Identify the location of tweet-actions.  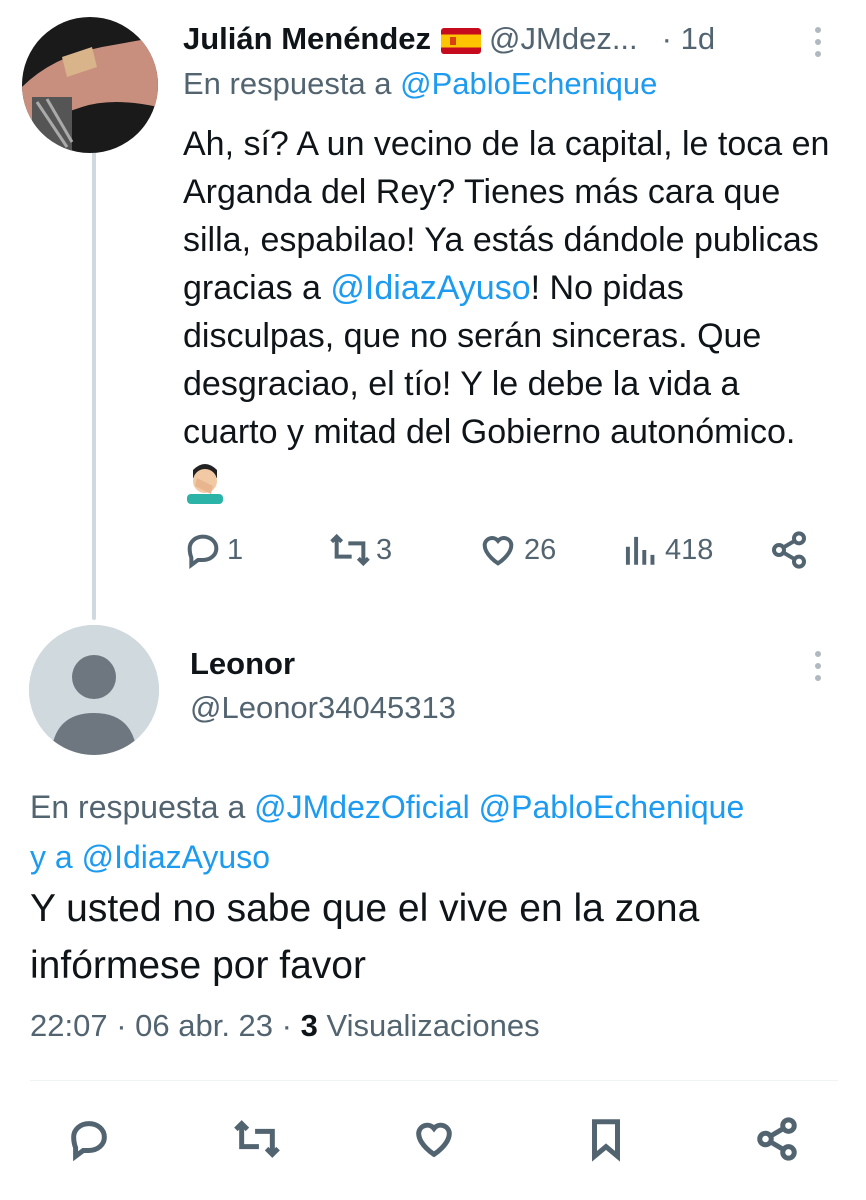
(430, 1140).